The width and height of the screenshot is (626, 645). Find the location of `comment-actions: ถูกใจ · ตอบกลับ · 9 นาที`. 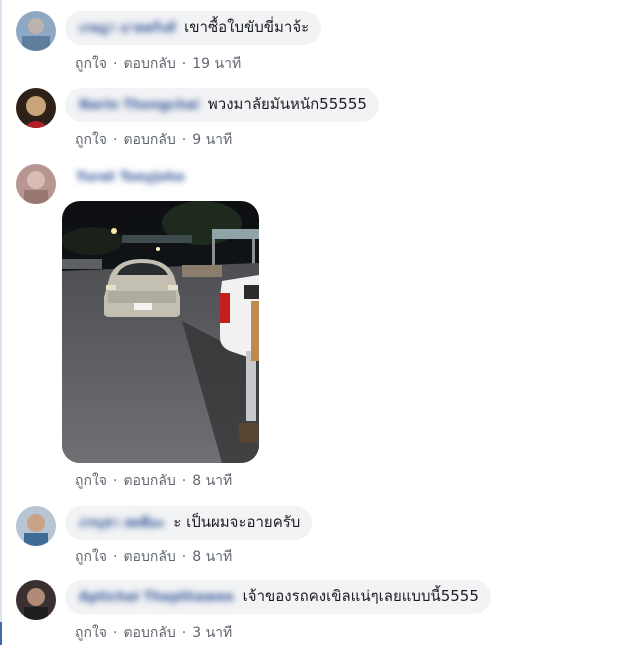

comment-actions: ถูกใจ · ตอบกลับ · 9 นาที is located at coordinates (153, 140).